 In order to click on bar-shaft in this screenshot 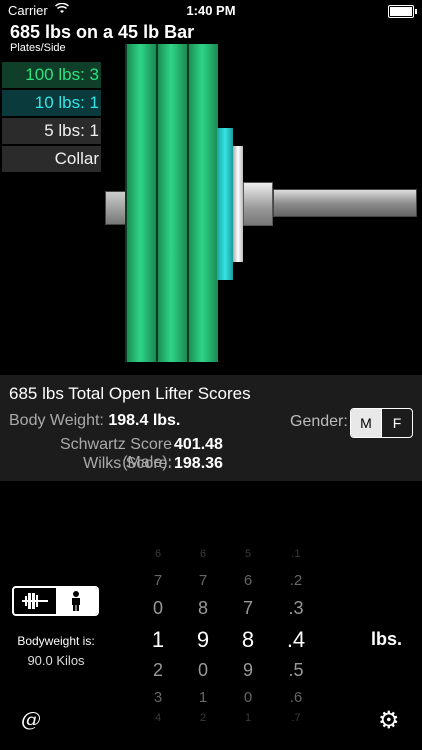, I will do `click(345, 203)`.